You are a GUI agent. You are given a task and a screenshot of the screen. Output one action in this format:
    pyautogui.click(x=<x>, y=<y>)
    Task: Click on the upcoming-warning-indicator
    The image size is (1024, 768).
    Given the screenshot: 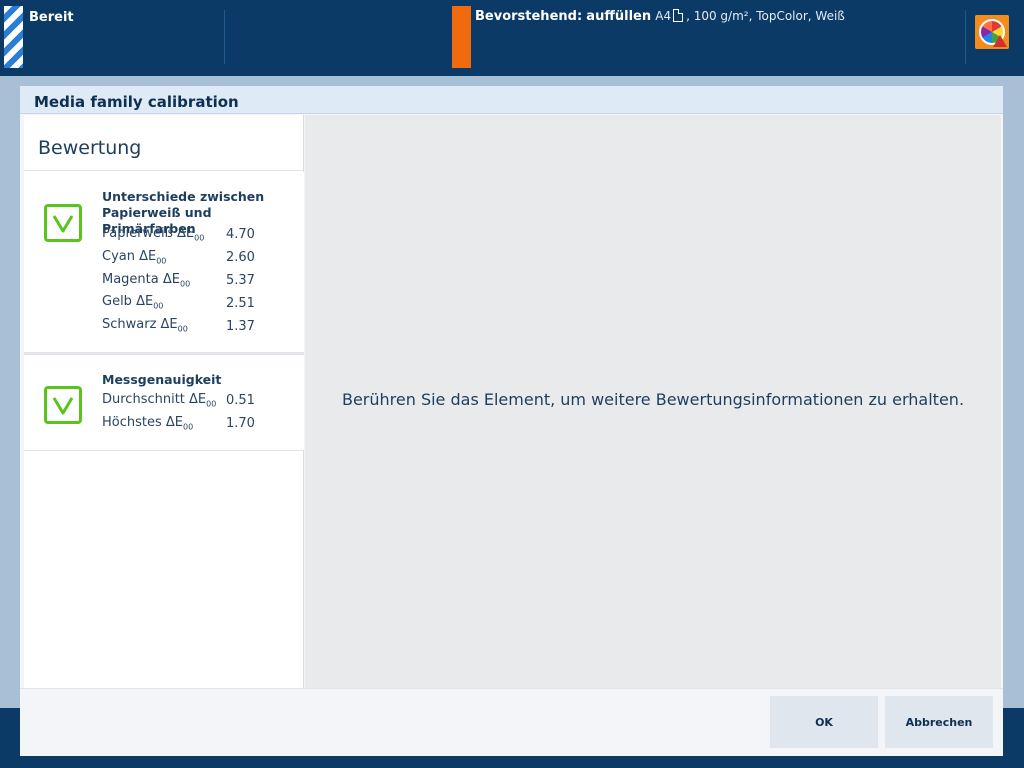 What is the action you would take?
    pyautogui.click(x=461, y=37)
    